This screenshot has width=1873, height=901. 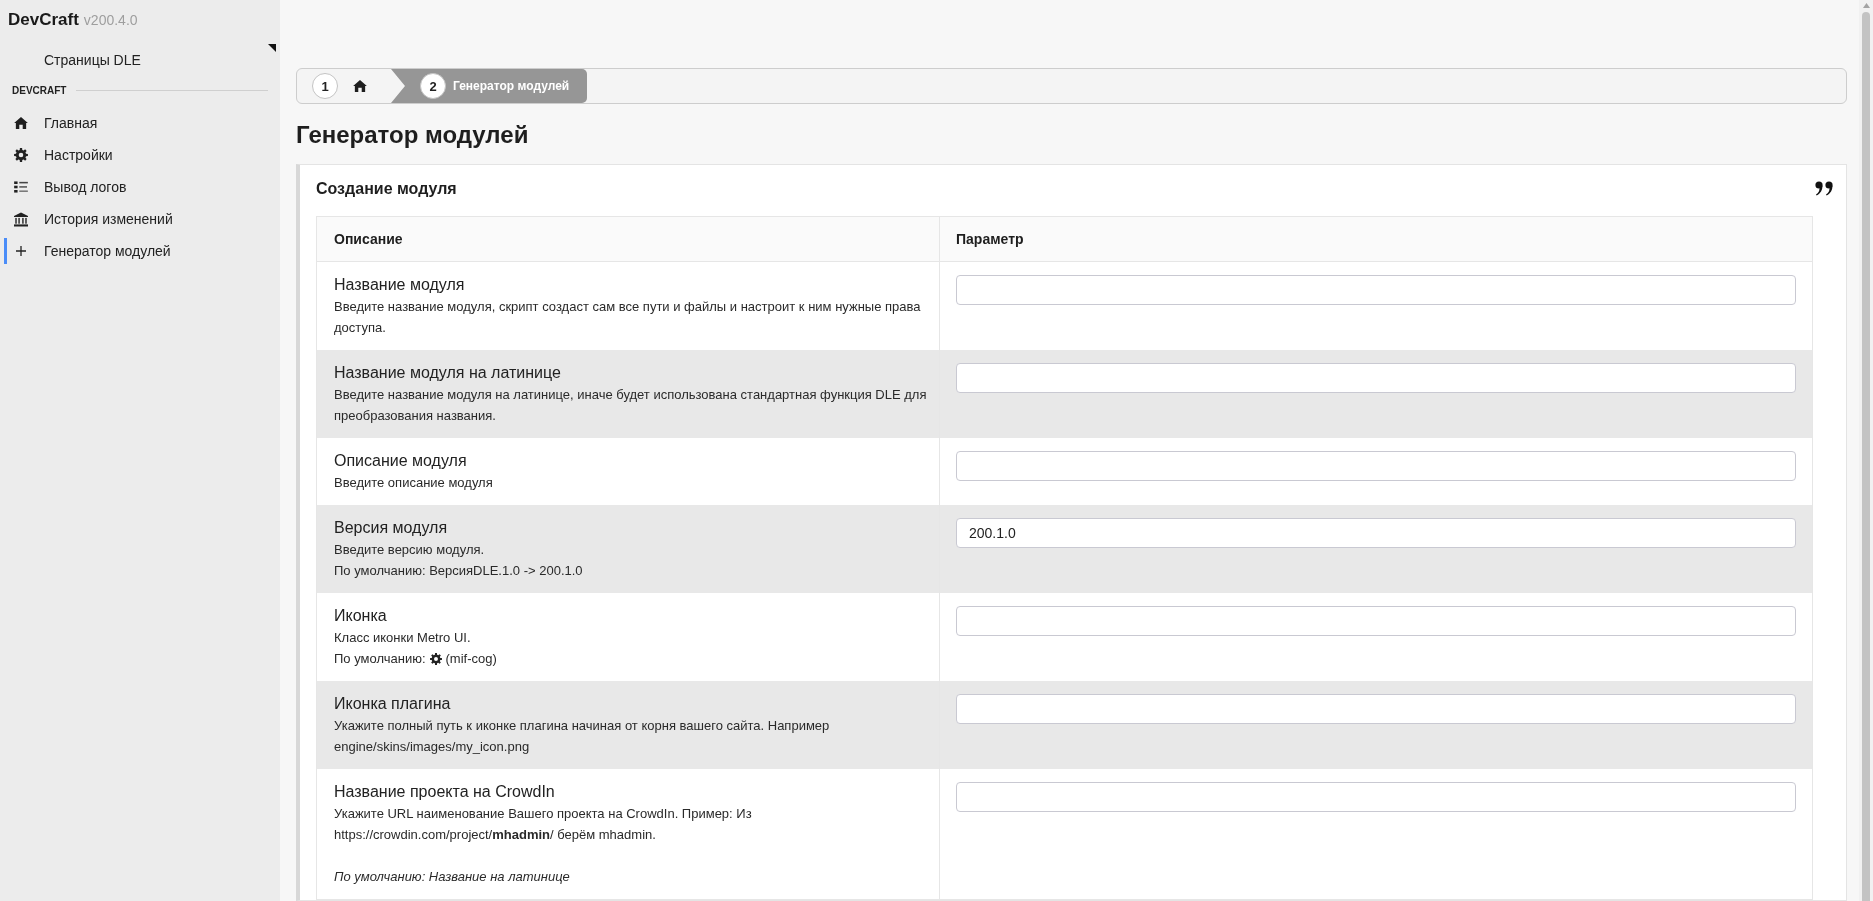 What do you see at coordinates (380, 659) in the screenshot?
I see `default-label: По умолчанию:` at bounding box center [380, 659].